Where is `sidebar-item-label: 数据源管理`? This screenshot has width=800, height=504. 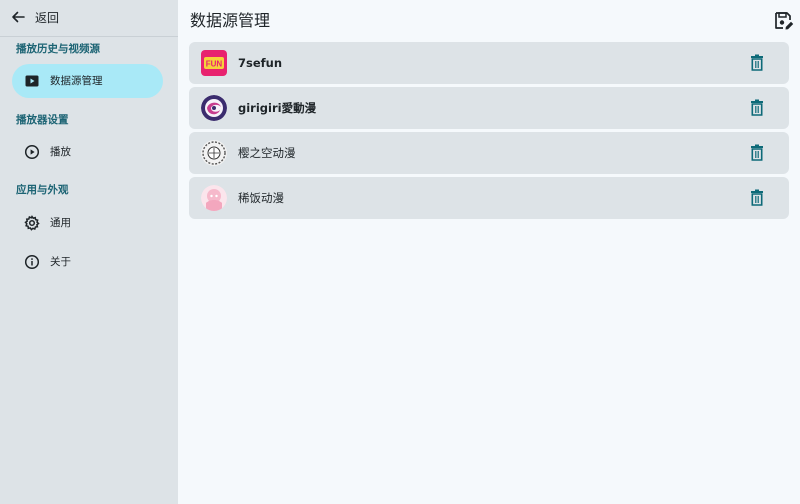
sidebar-item-label: 数据源管理 is located at coordinates (76, 81).